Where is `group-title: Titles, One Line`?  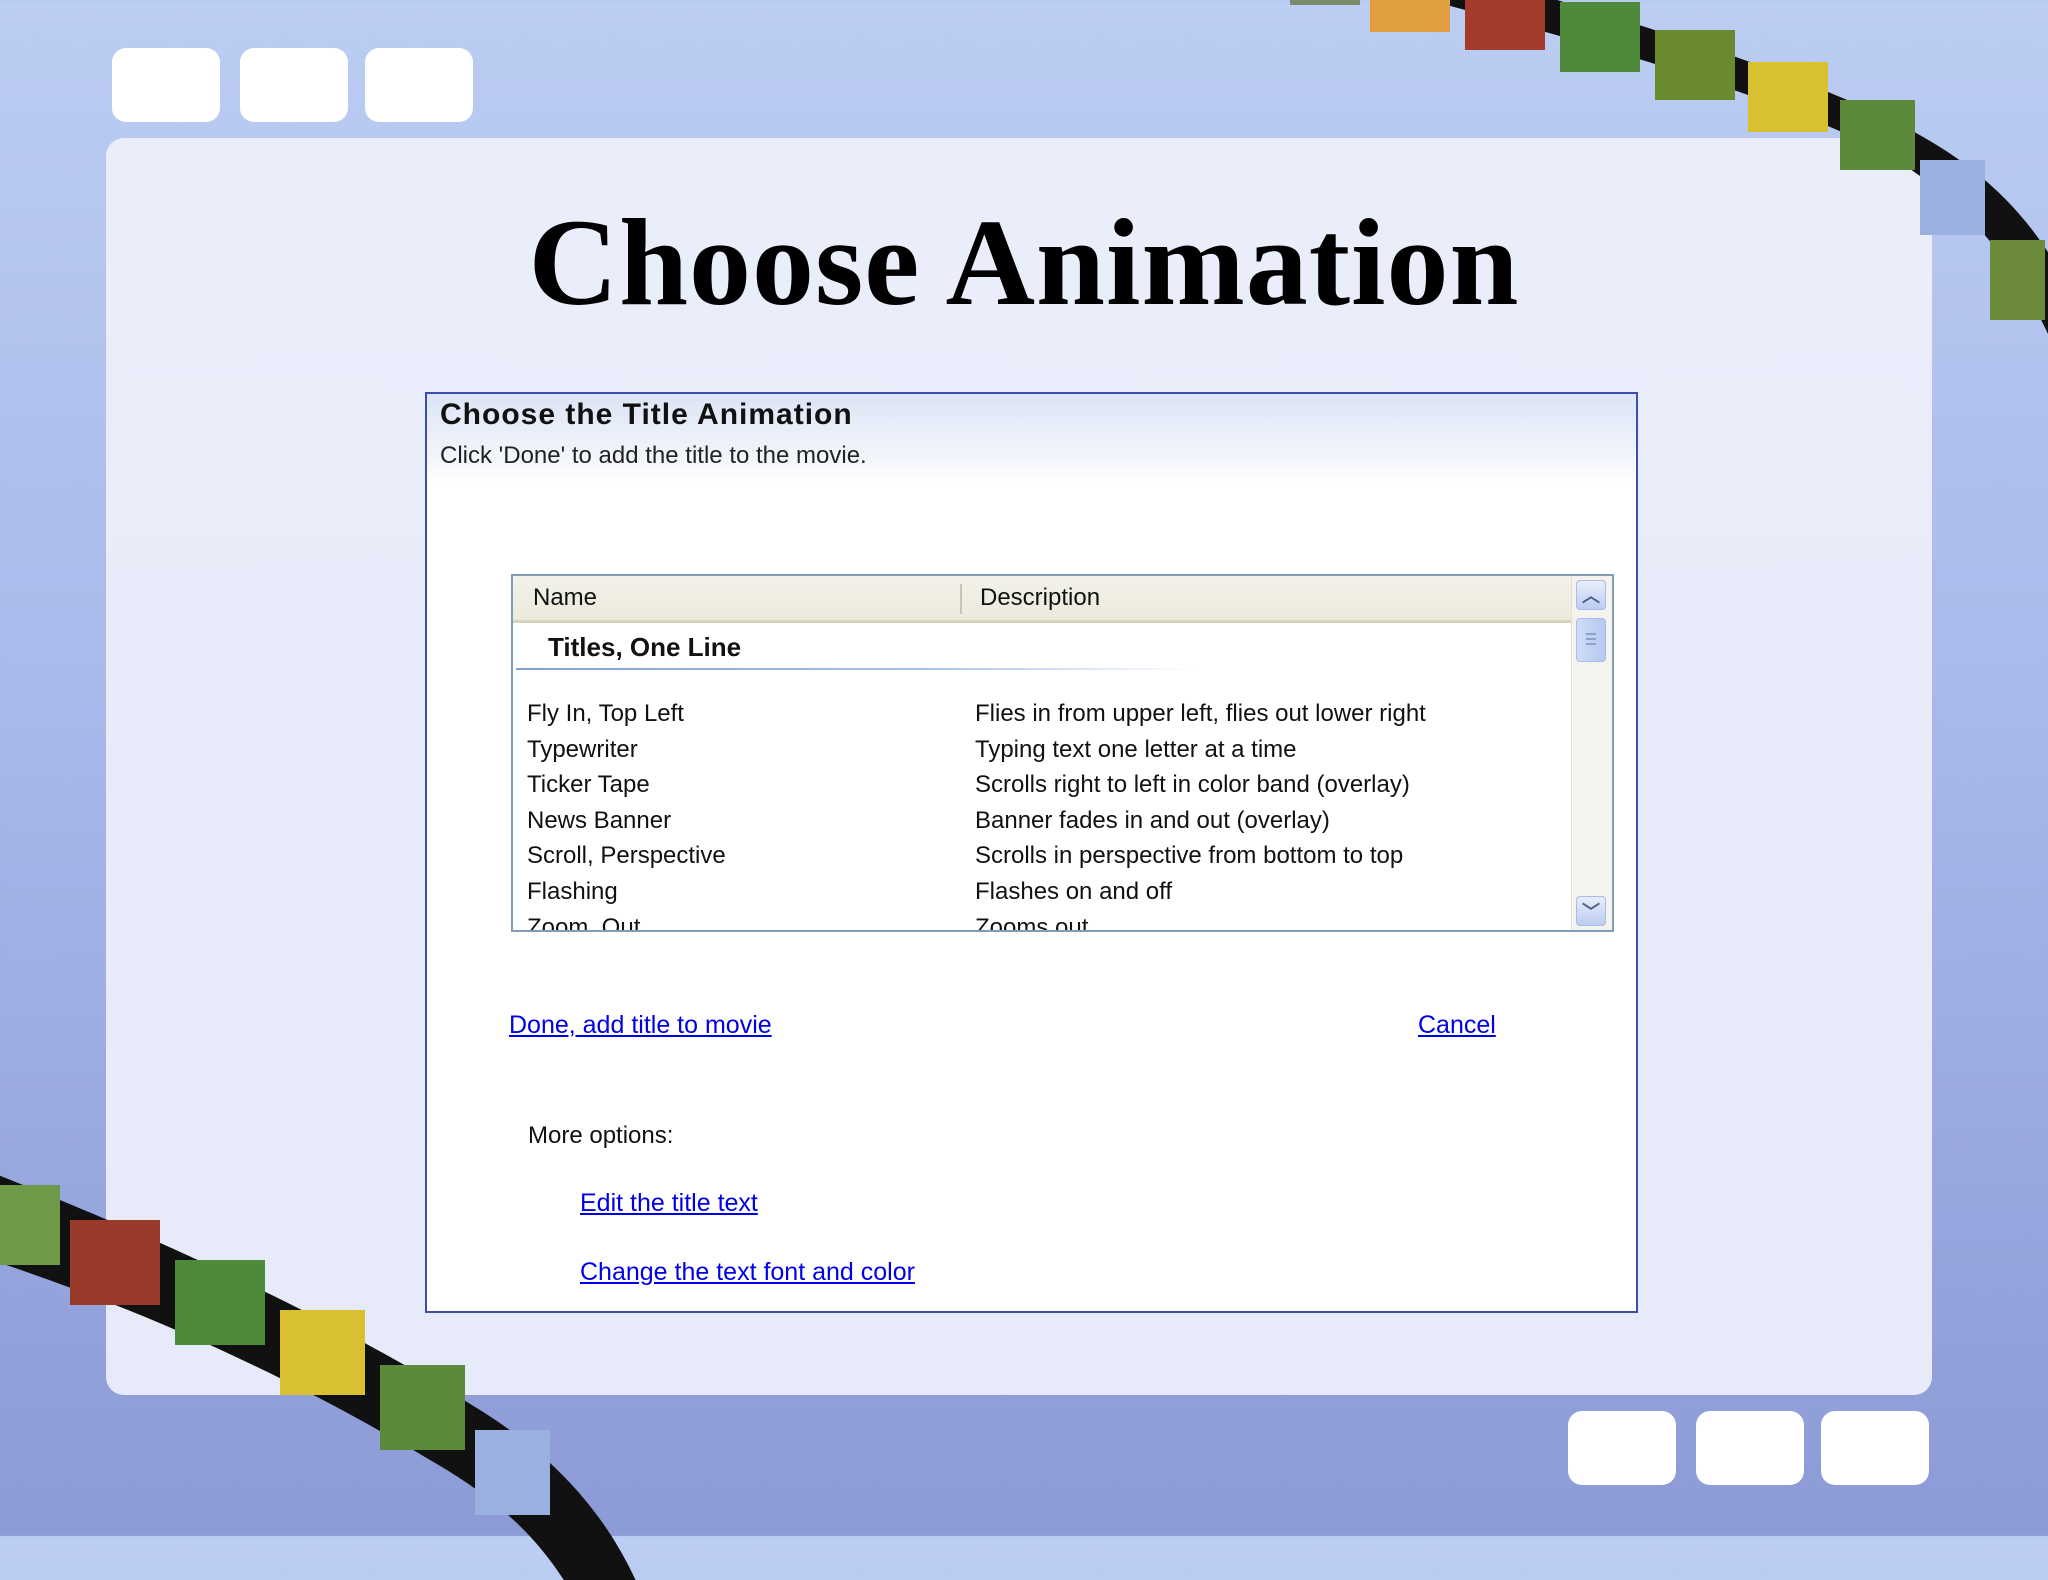
group-title: Titles, One Line is located at coordinates (645, 647).